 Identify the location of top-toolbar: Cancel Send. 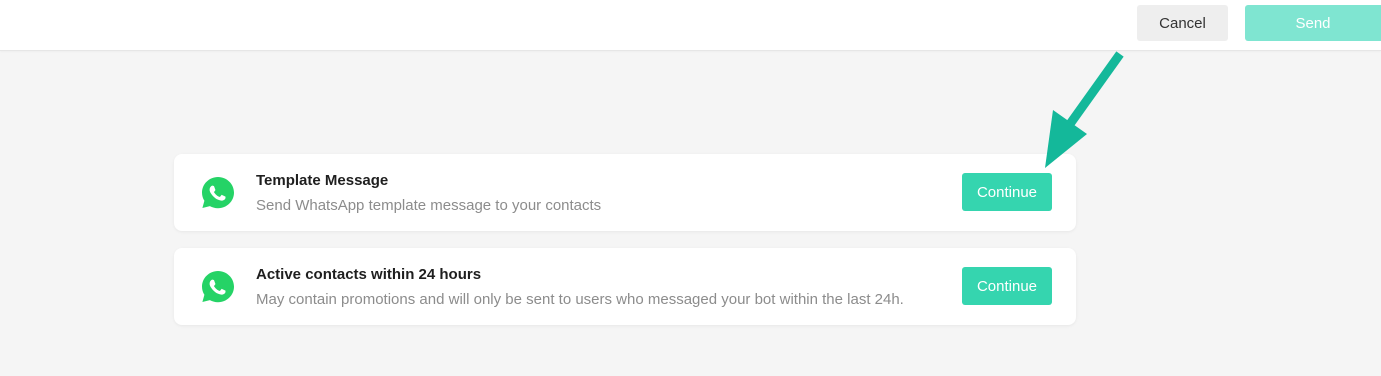
(690, 25).